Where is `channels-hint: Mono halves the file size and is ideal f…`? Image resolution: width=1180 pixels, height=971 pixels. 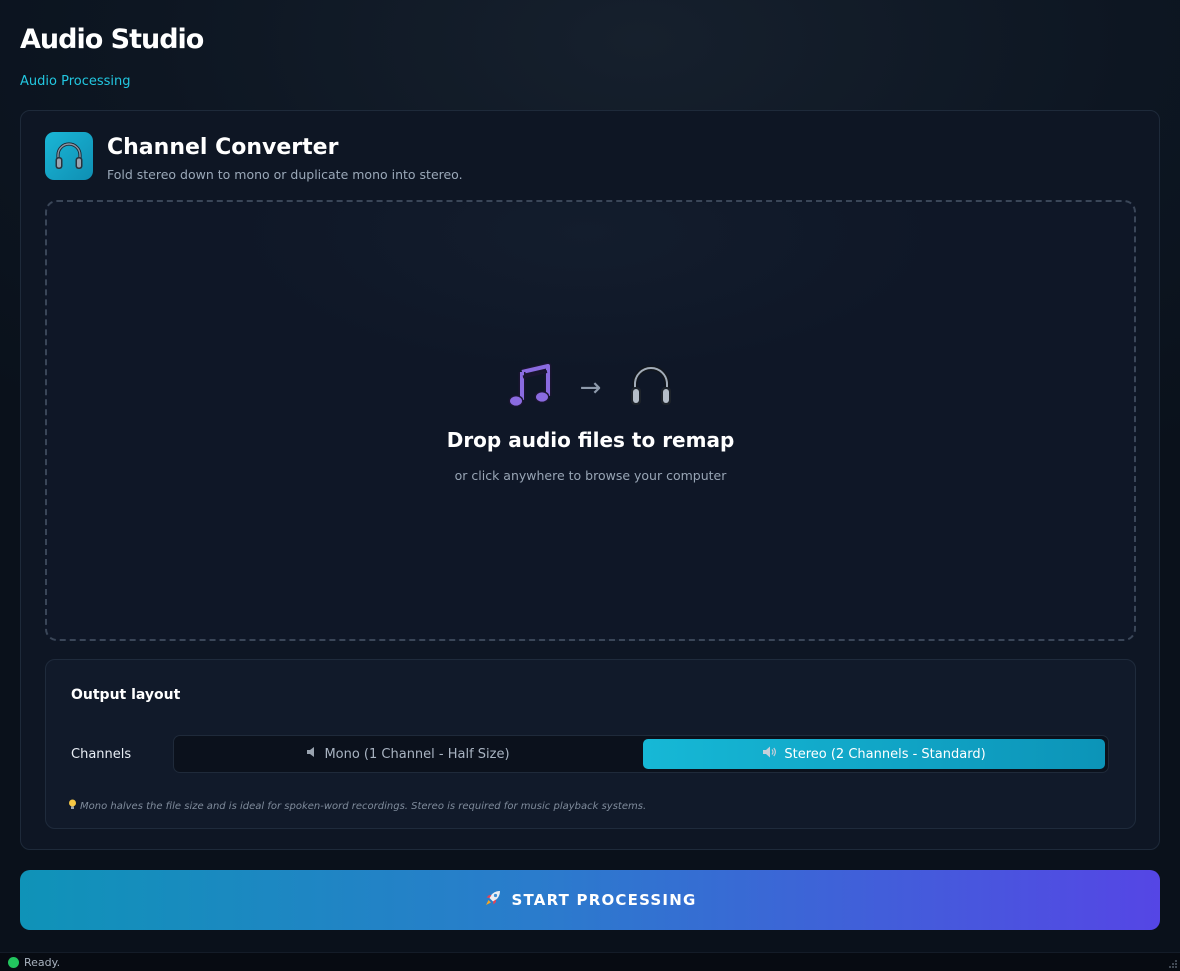 channels-hint: Mono halves the file size and is ideal f… is located at coordinates (357, 806).